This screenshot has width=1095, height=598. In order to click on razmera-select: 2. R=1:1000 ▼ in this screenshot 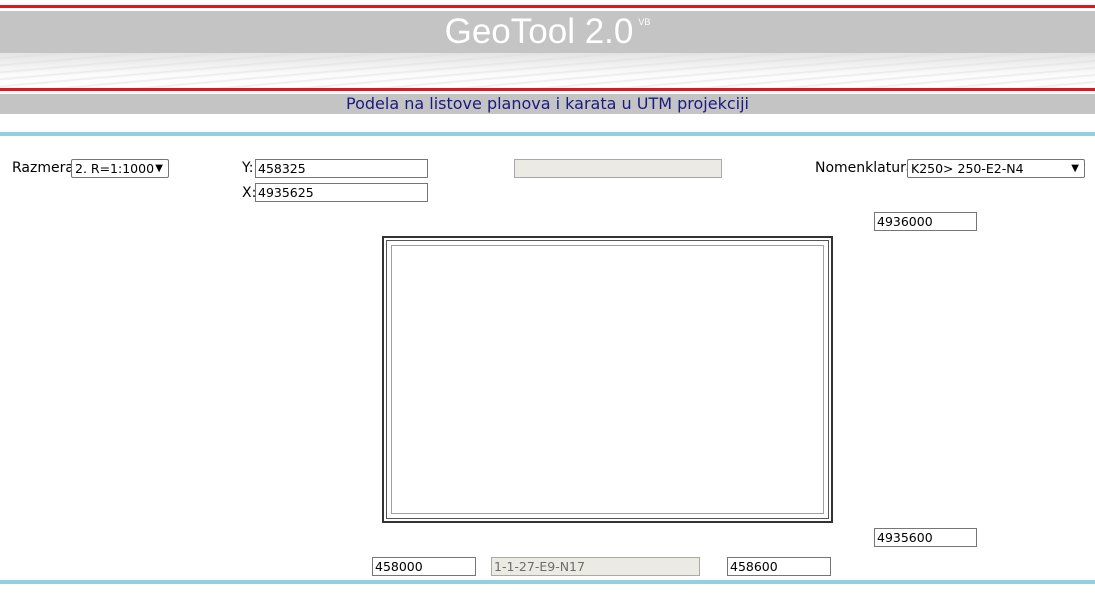, I will do `click(120, 168)`.